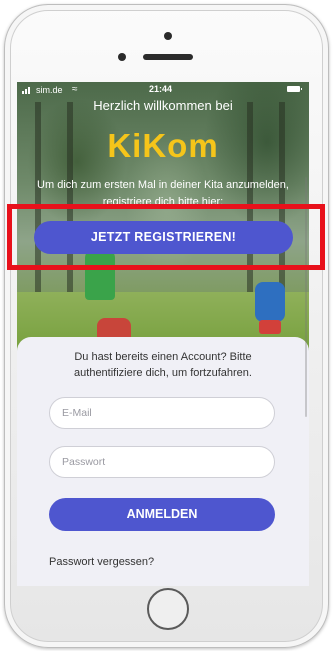 The width and height of the screenshot is (333, 651). What do you see at coordinates (168, 57) in the screenshot?
I see `earpiece-speaker` at bounding box center [168, 57].